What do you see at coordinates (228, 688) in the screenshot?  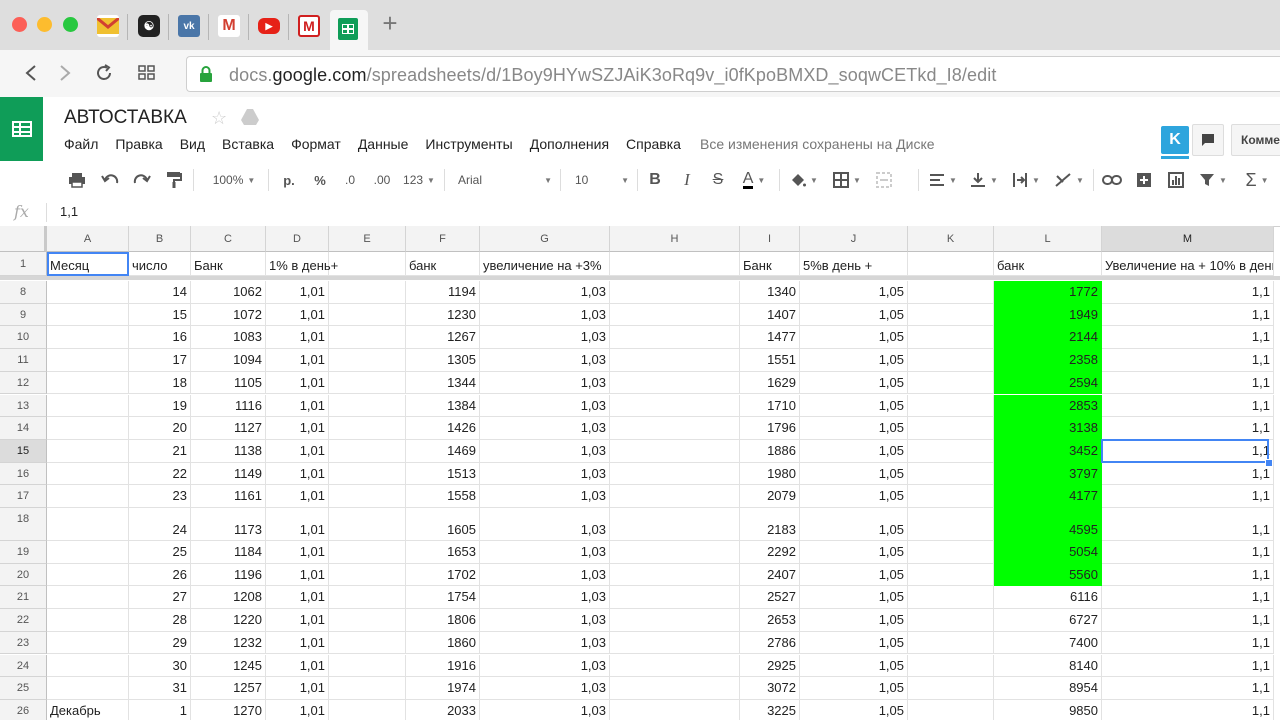 I see `table-cell-c: 1257` at bounding box center [228, 688].